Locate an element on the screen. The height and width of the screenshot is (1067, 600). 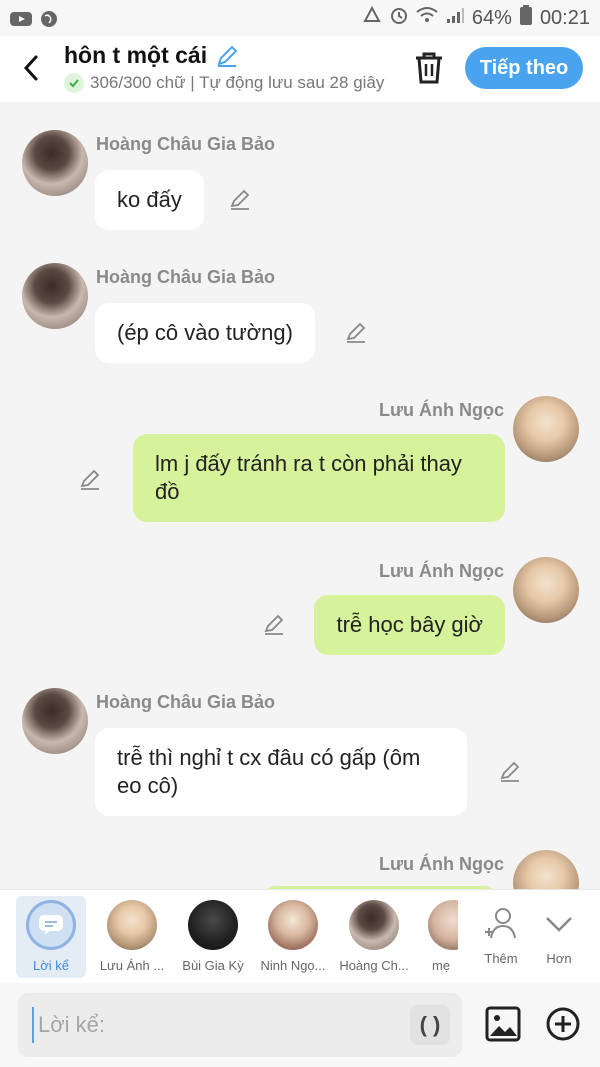
chevron-down-icon is located at coordinates (559, 924).